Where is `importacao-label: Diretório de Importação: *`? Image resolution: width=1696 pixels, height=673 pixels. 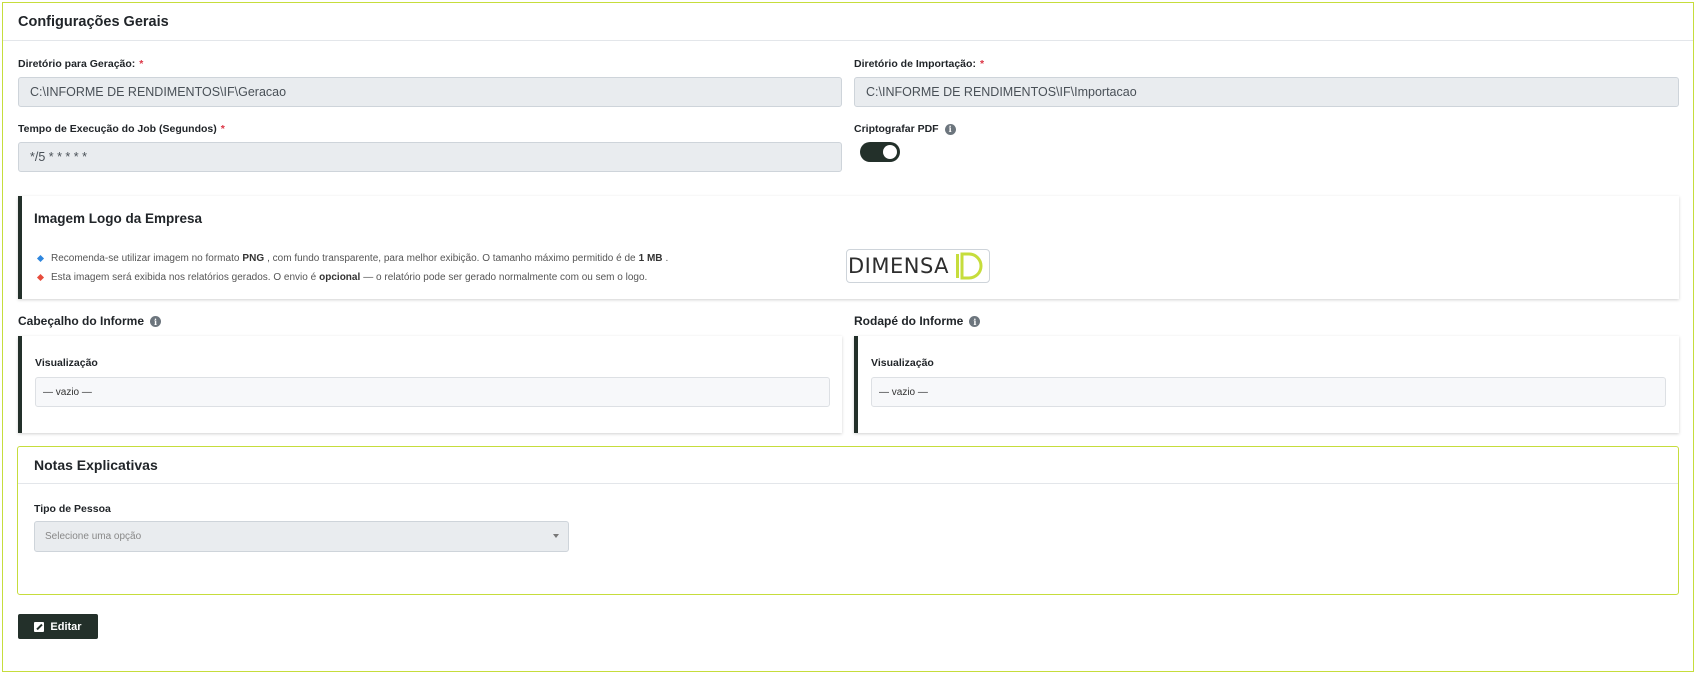 importacao-label: Diretório de Importação: * is located at coordinates (919, 64).